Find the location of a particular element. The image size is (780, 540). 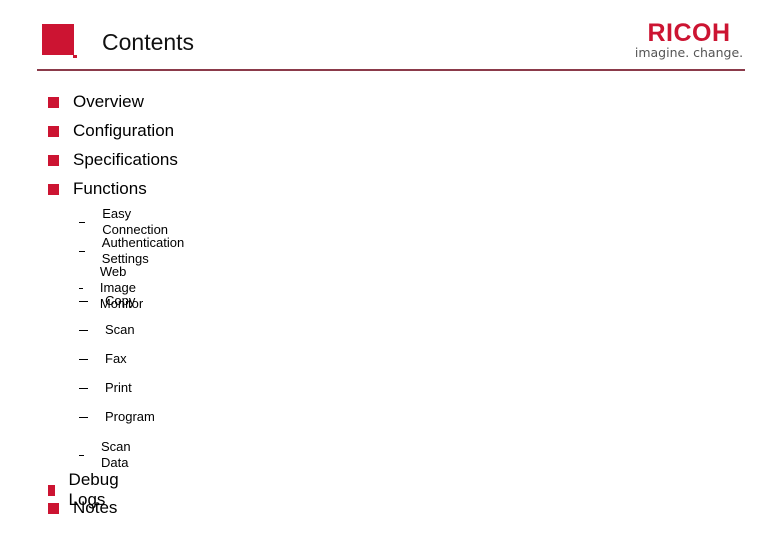

subitem-label: Authentication Settings is located at coordinates (143, 250).